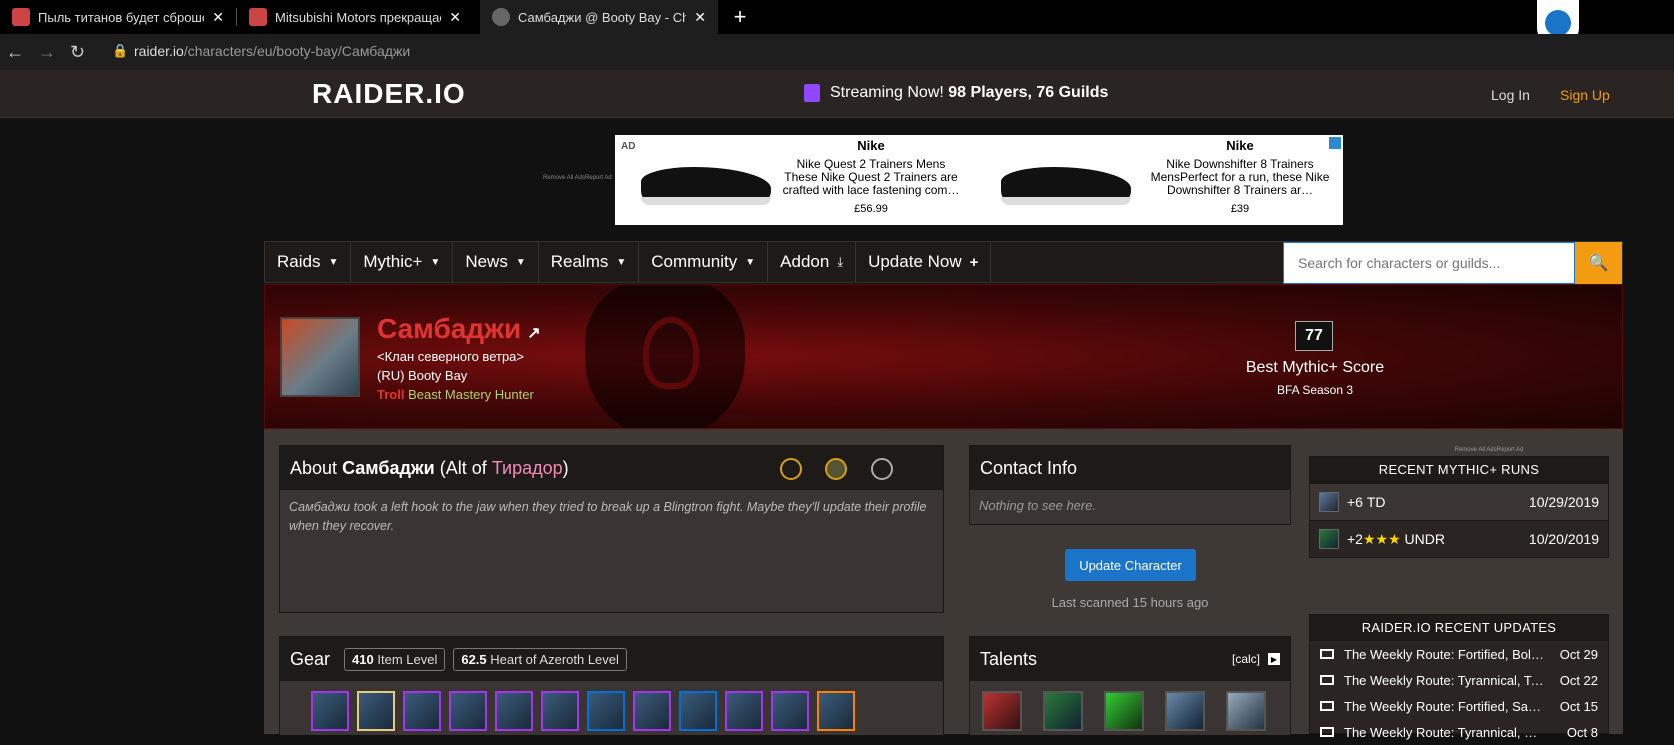 The height and width of the screenshot is (745, 1674). What do you see at coordinates (21, 17) in the screenshot?
I see `favicon-icon` at bounding box center [21, 17].